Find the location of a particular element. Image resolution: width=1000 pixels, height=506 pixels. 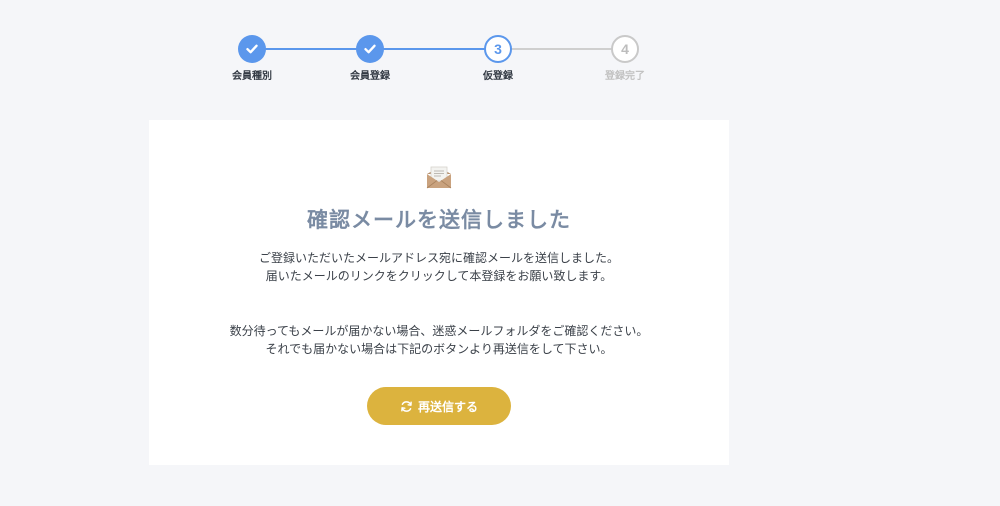

page-title: 確認メールを送信しました is located at coordinates (439, 220).